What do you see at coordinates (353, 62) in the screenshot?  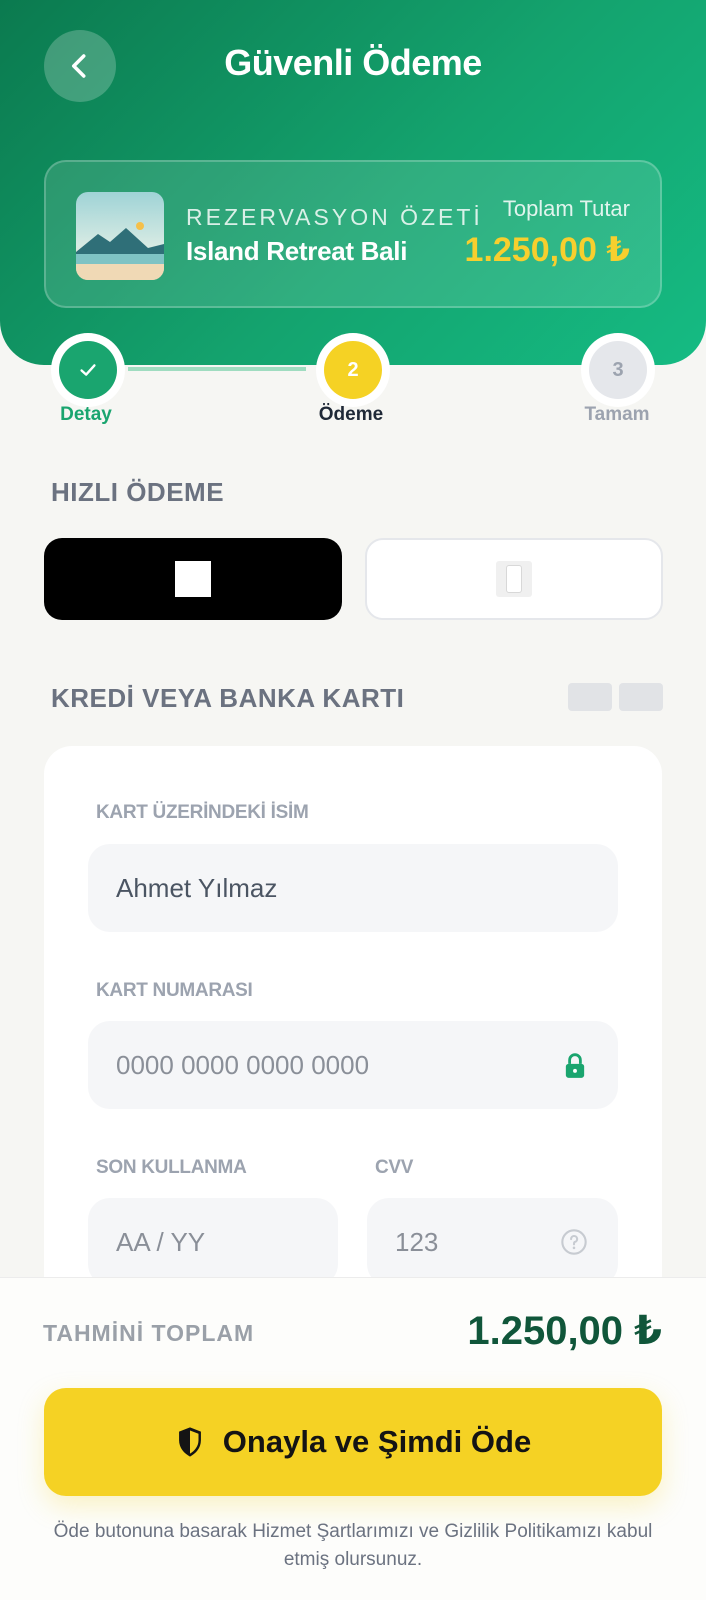 I see `page-title: Güvenli Ödeme` at bounding box center [353, 62].